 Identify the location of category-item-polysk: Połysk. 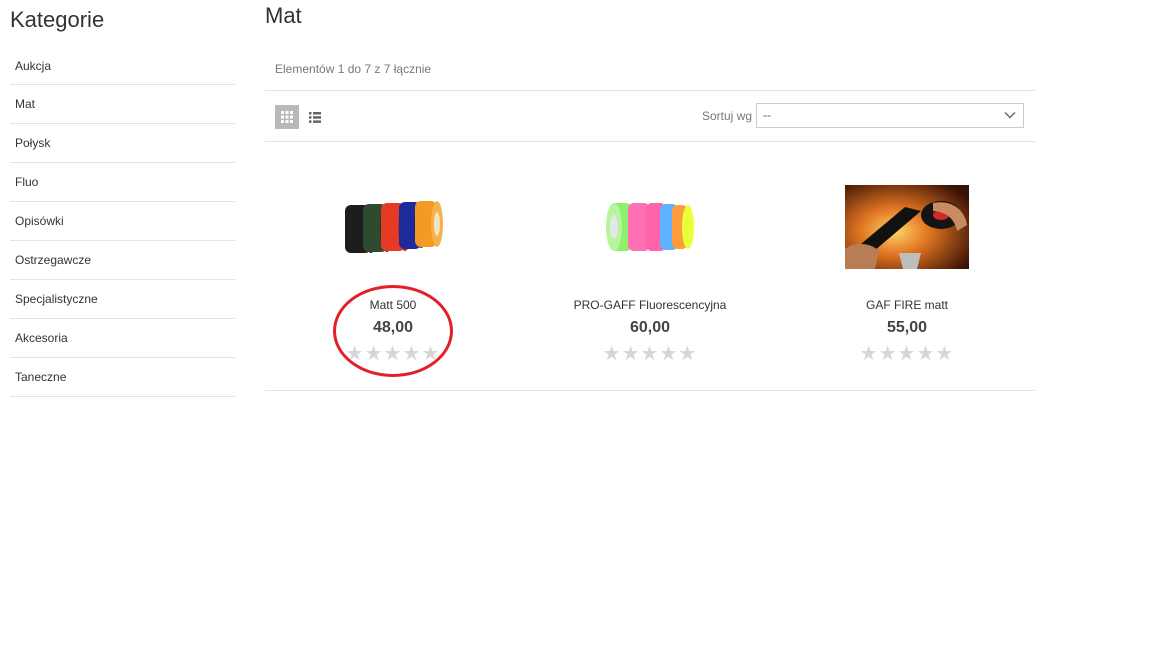
(122, 143).